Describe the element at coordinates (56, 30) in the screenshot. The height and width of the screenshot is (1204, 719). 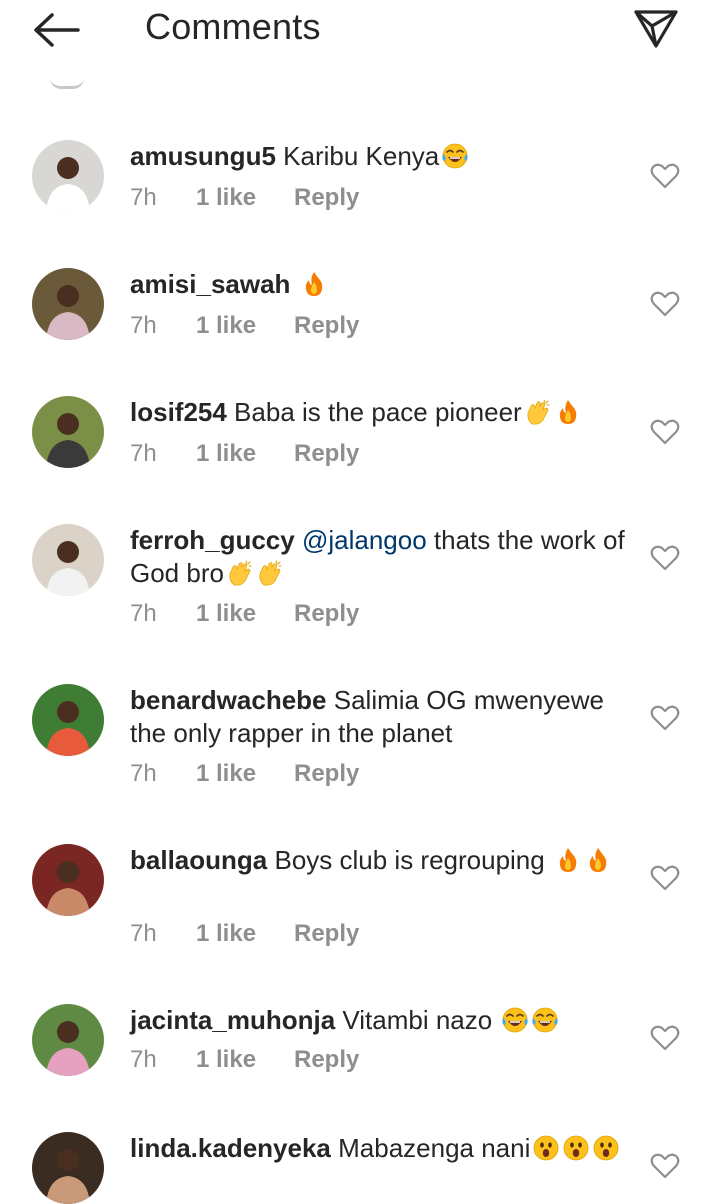
I see `back-arrow-icon` at that location.